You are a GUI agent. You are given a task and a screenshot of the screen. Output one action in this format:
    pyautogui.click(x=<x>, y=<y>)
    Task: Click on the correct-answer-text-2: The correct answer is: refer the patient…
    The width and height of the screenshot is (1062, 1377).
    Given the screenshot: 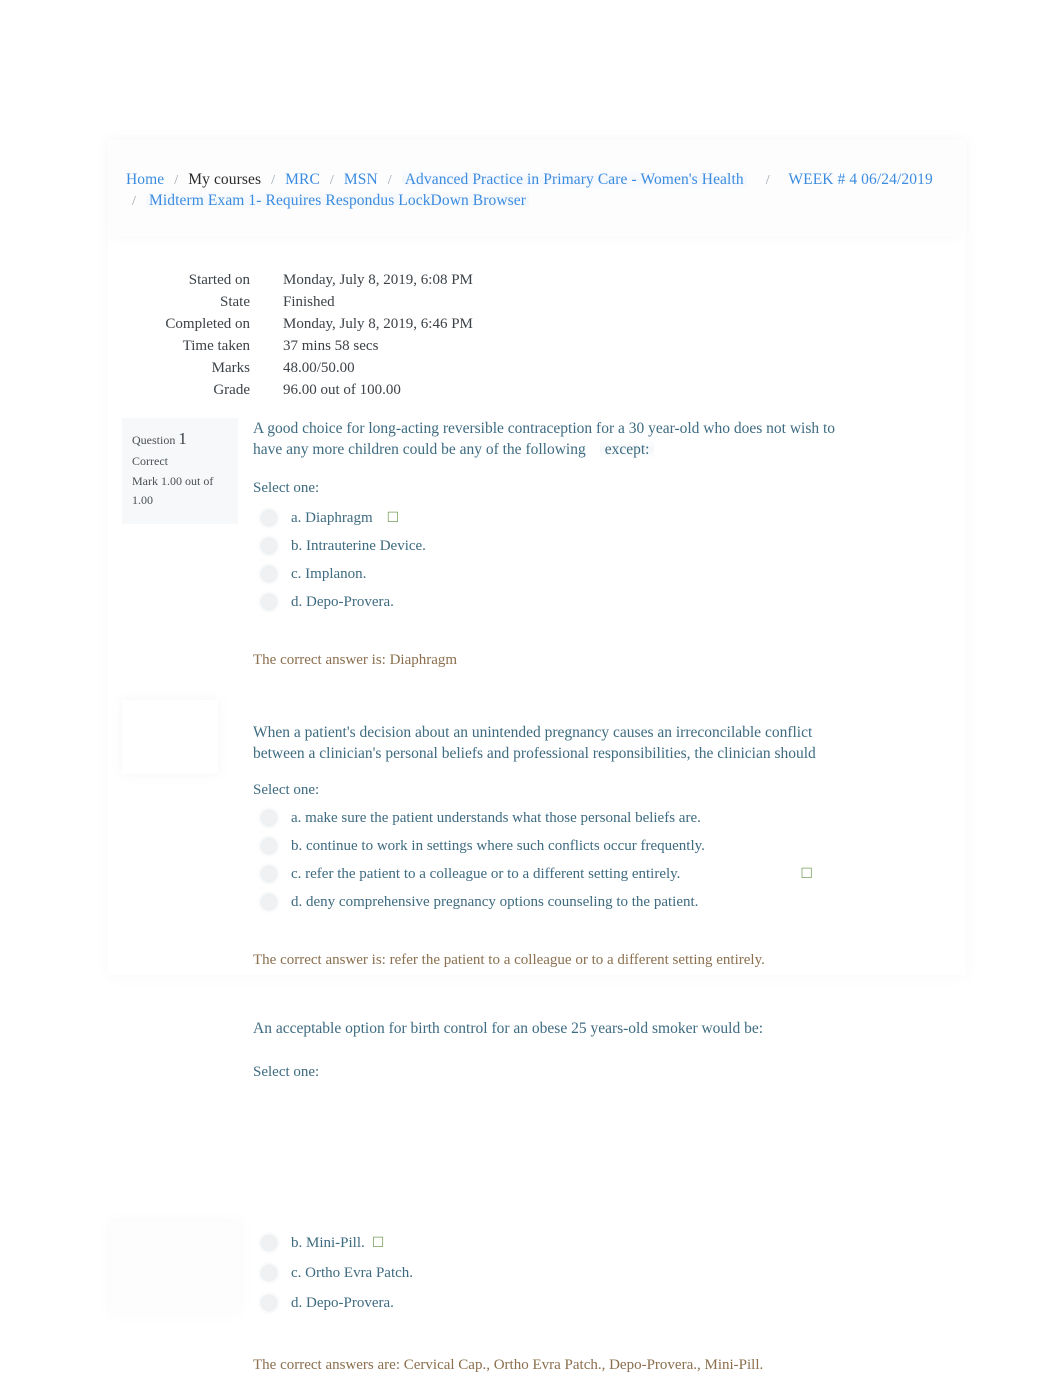 What is the action you would take?
    pyautogui.click(x=509, y=960)
    